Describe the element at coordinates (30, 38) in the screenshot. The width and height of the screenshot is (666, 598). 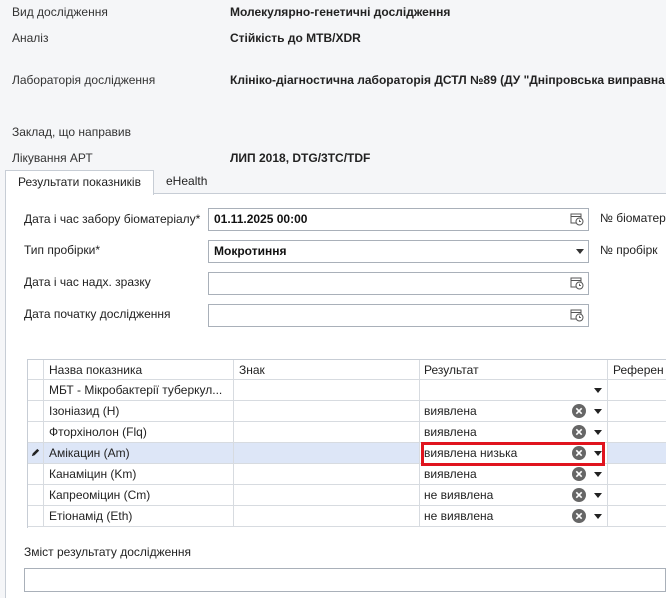
I see `analysis-label: Аналіз` at that location.